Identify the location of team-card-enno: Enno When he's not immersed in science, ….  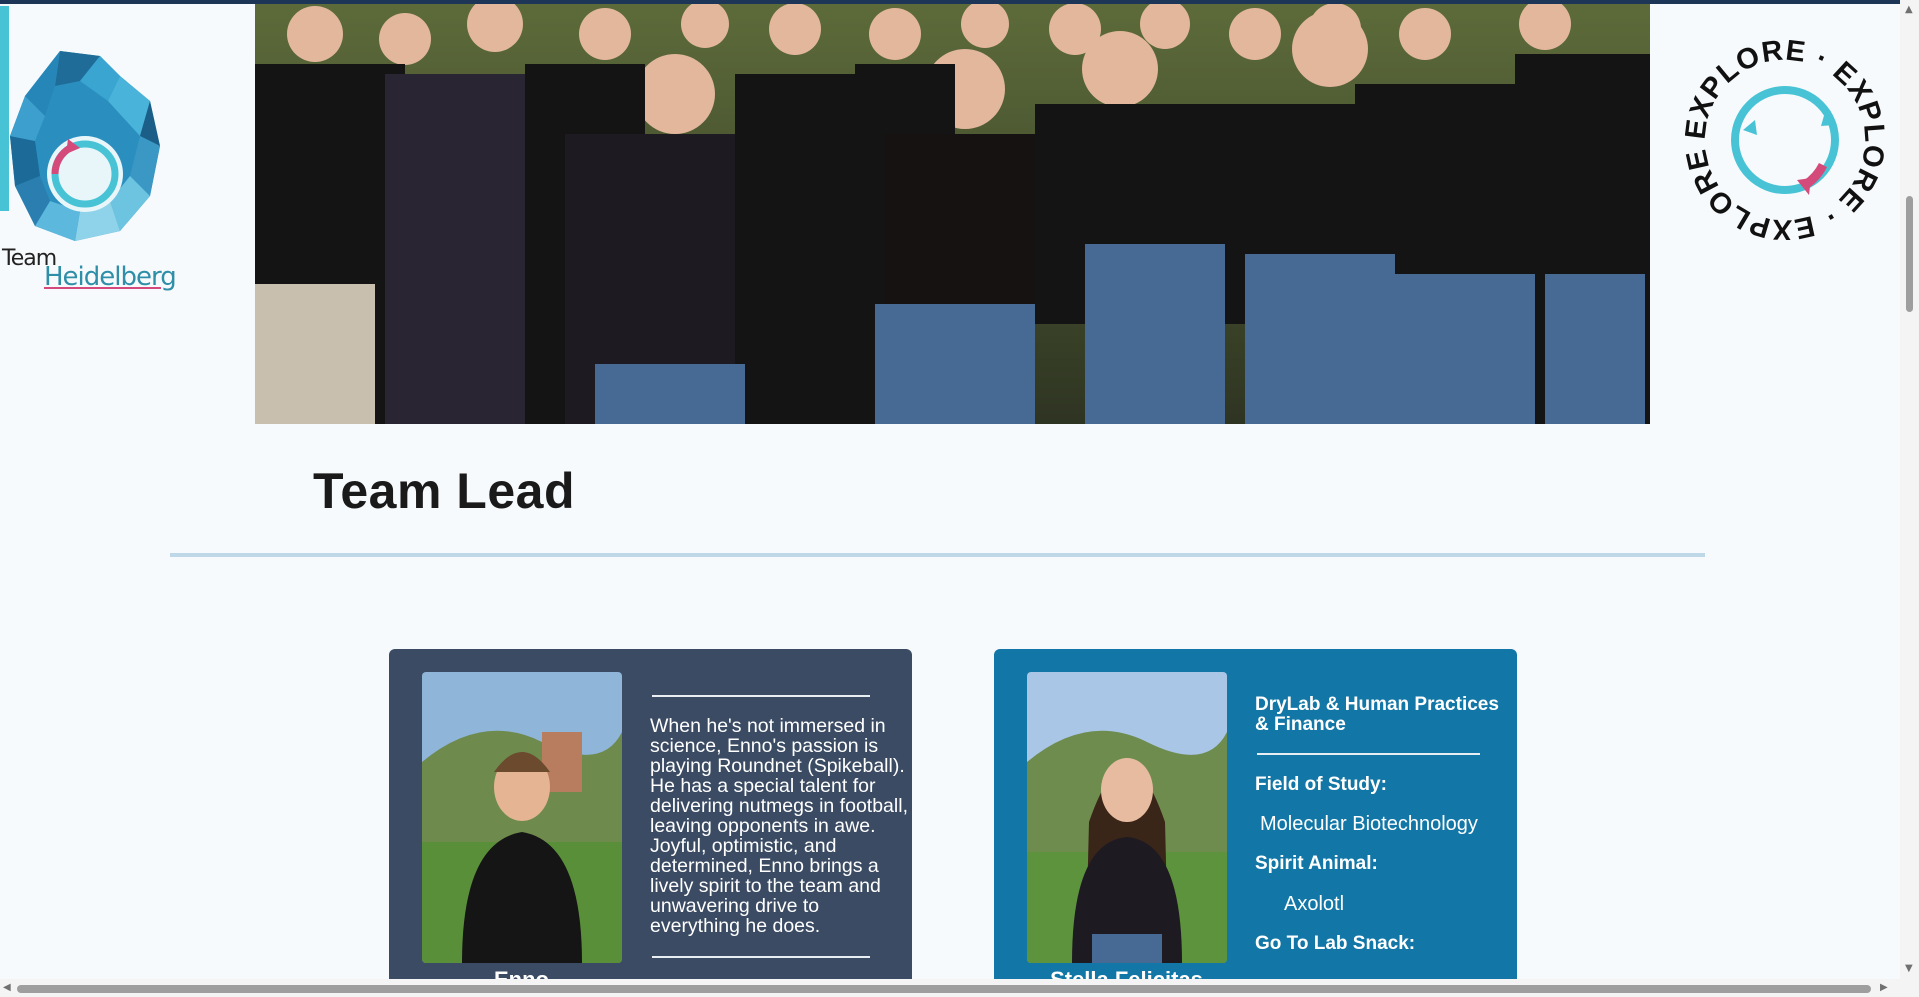
(650, 819).